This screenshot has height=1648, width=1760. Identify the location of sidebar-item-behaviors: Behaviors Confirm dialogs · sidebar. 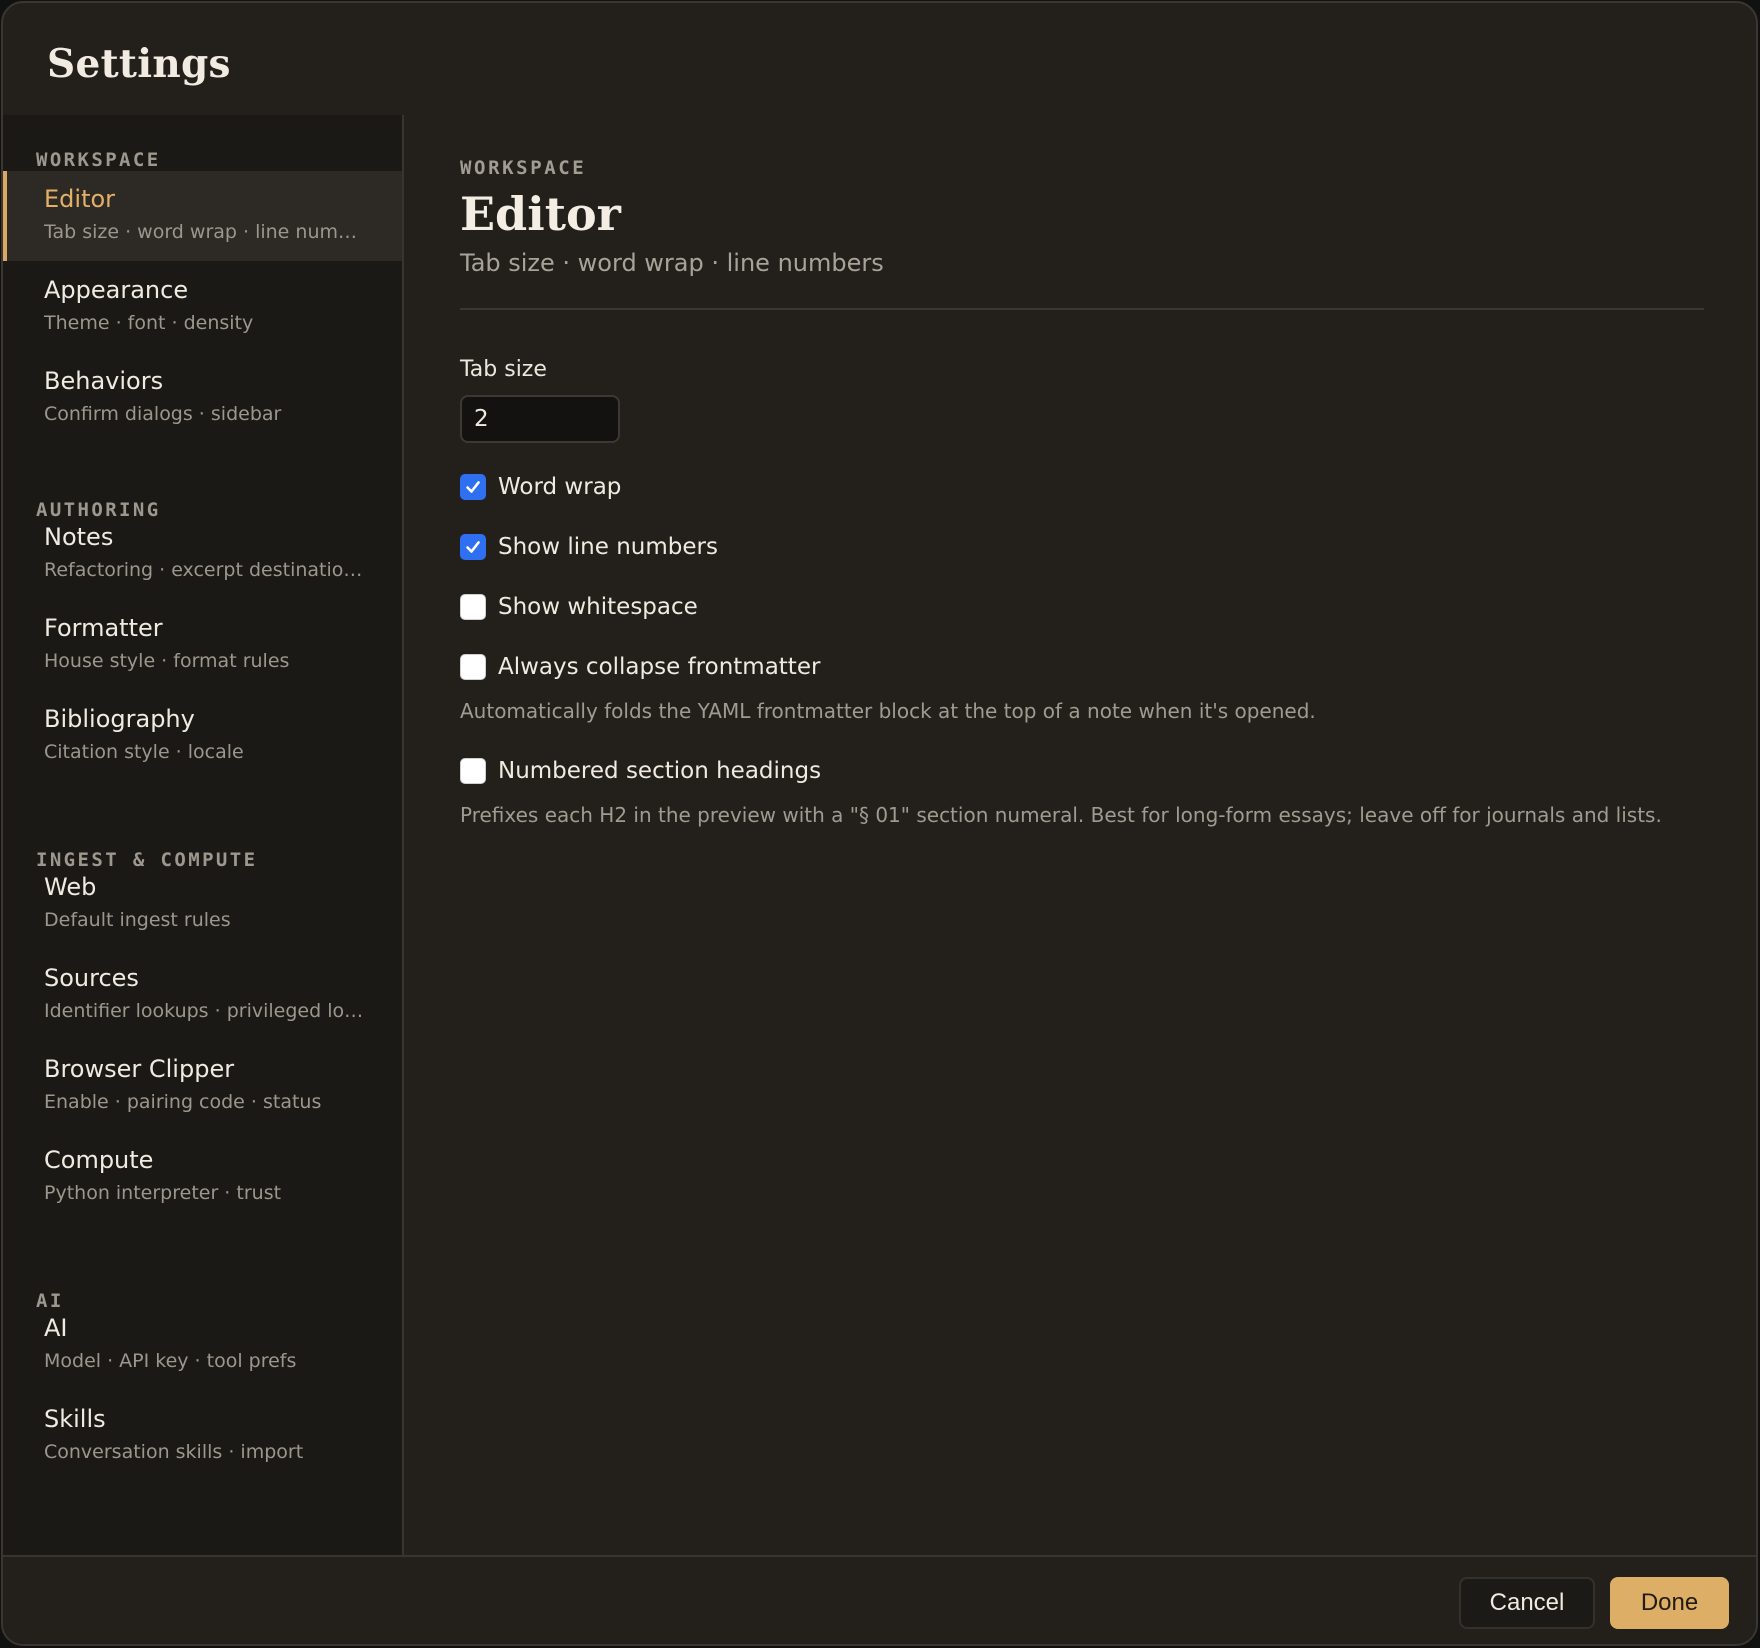
(202, 398).